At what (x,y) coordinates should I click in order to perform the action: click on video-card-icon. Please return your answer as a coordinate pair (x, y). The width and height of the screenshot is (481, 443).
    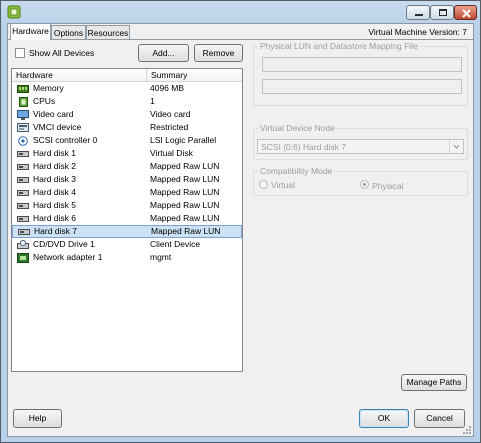
    Looking at the image, I should click on (23, 115).